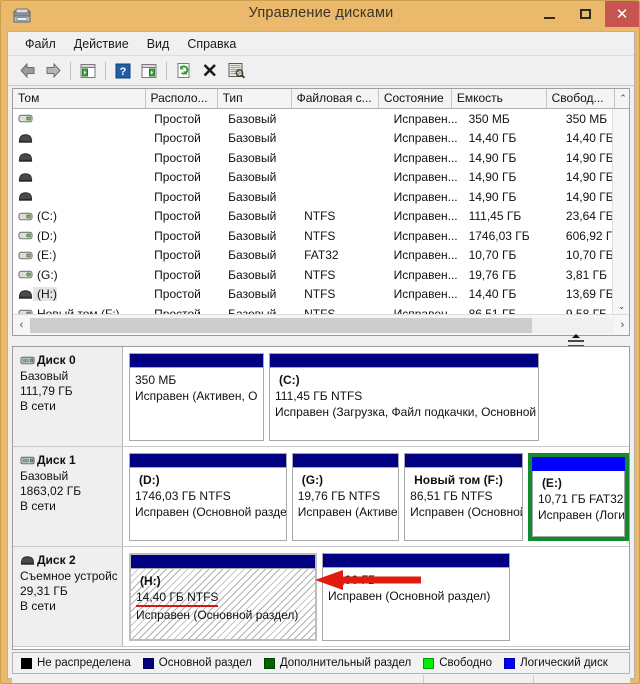 Image resolution: width=640 pixels, height=684 pixels. Describe the element at coordinates (457, 663) in the screenshot. I see `legend-item: Свободно` at that location.